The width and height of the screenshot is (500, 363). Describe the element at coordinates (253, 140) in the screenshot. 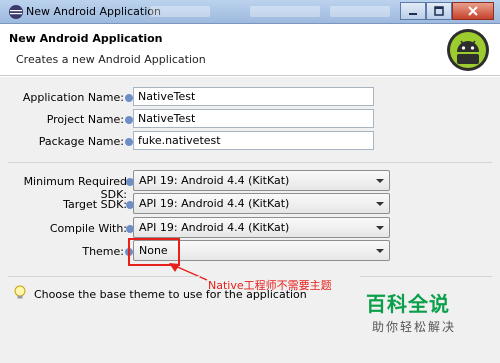

I see `package-name-input: fuke.nativetest` at that location.